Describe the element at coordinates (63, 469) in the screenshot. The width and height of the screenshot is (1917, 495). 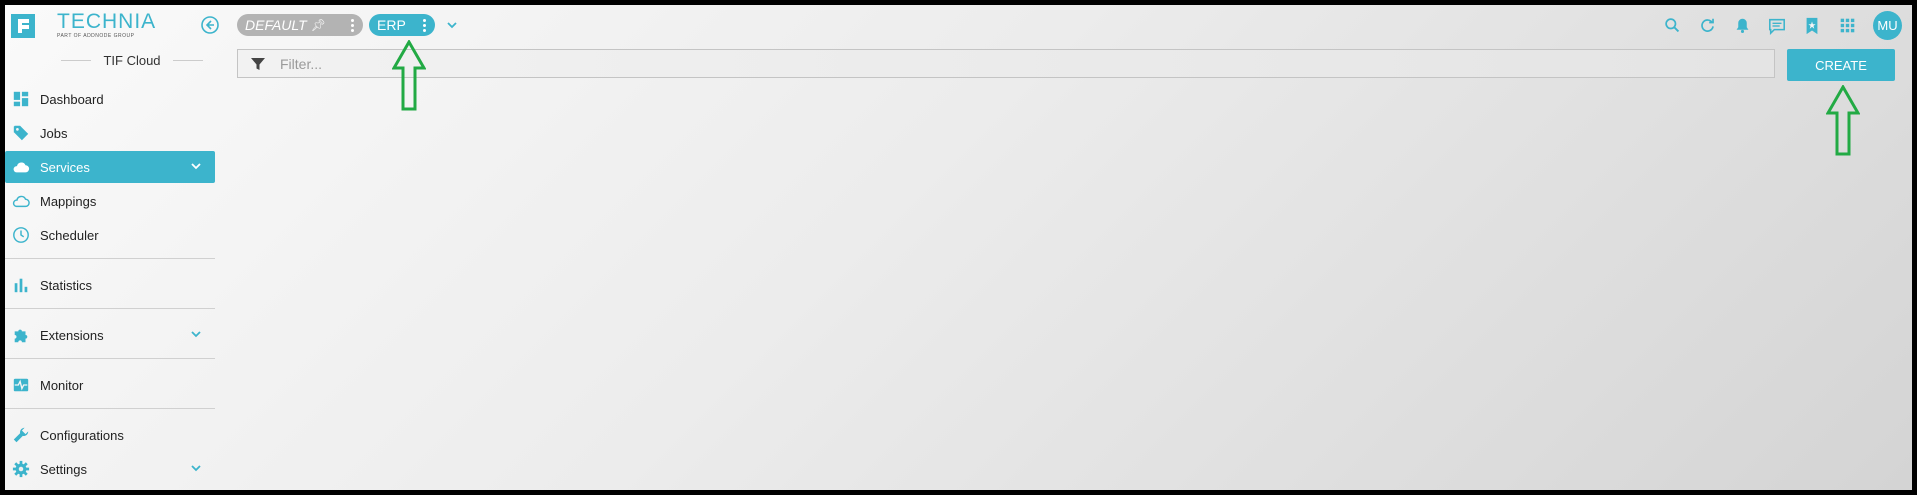
I see `sidebar-item-label: Settings` at that location.